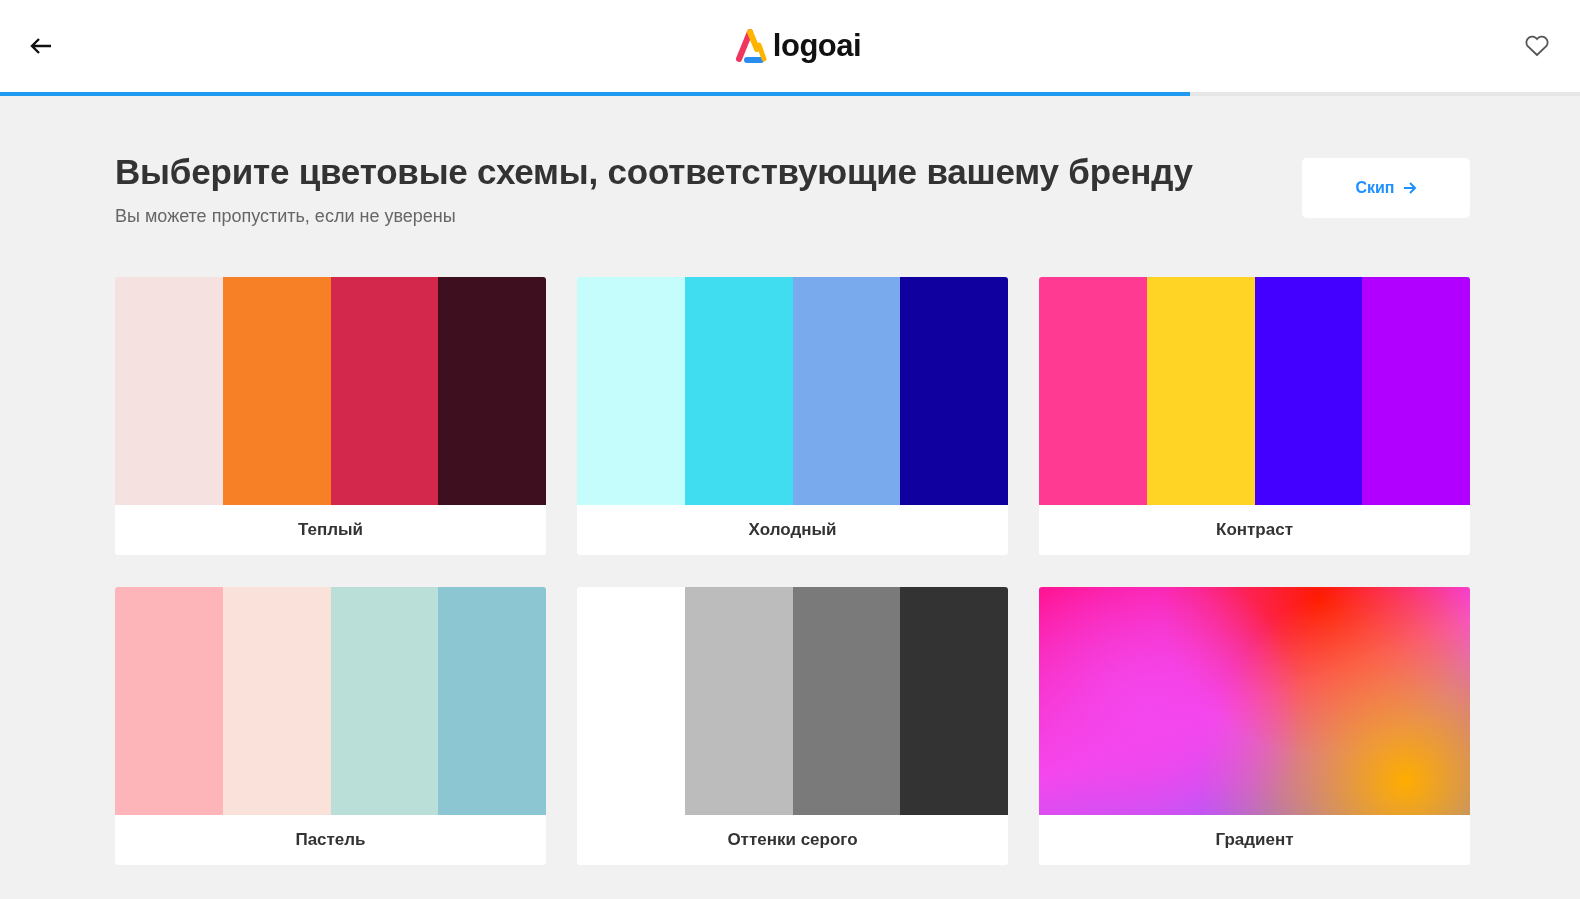 The width and height of the screenshot is (1580, 899). What do you see at coordinates (792, 530) in the screenshot?
I see `scheme-name: Холодный` at bounding box center [792, 530].